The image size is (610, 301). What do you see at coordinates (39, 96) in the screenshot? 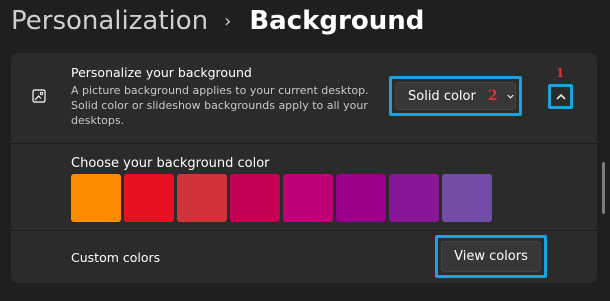
I see `picture-icon` at bounding box center [39, 96].